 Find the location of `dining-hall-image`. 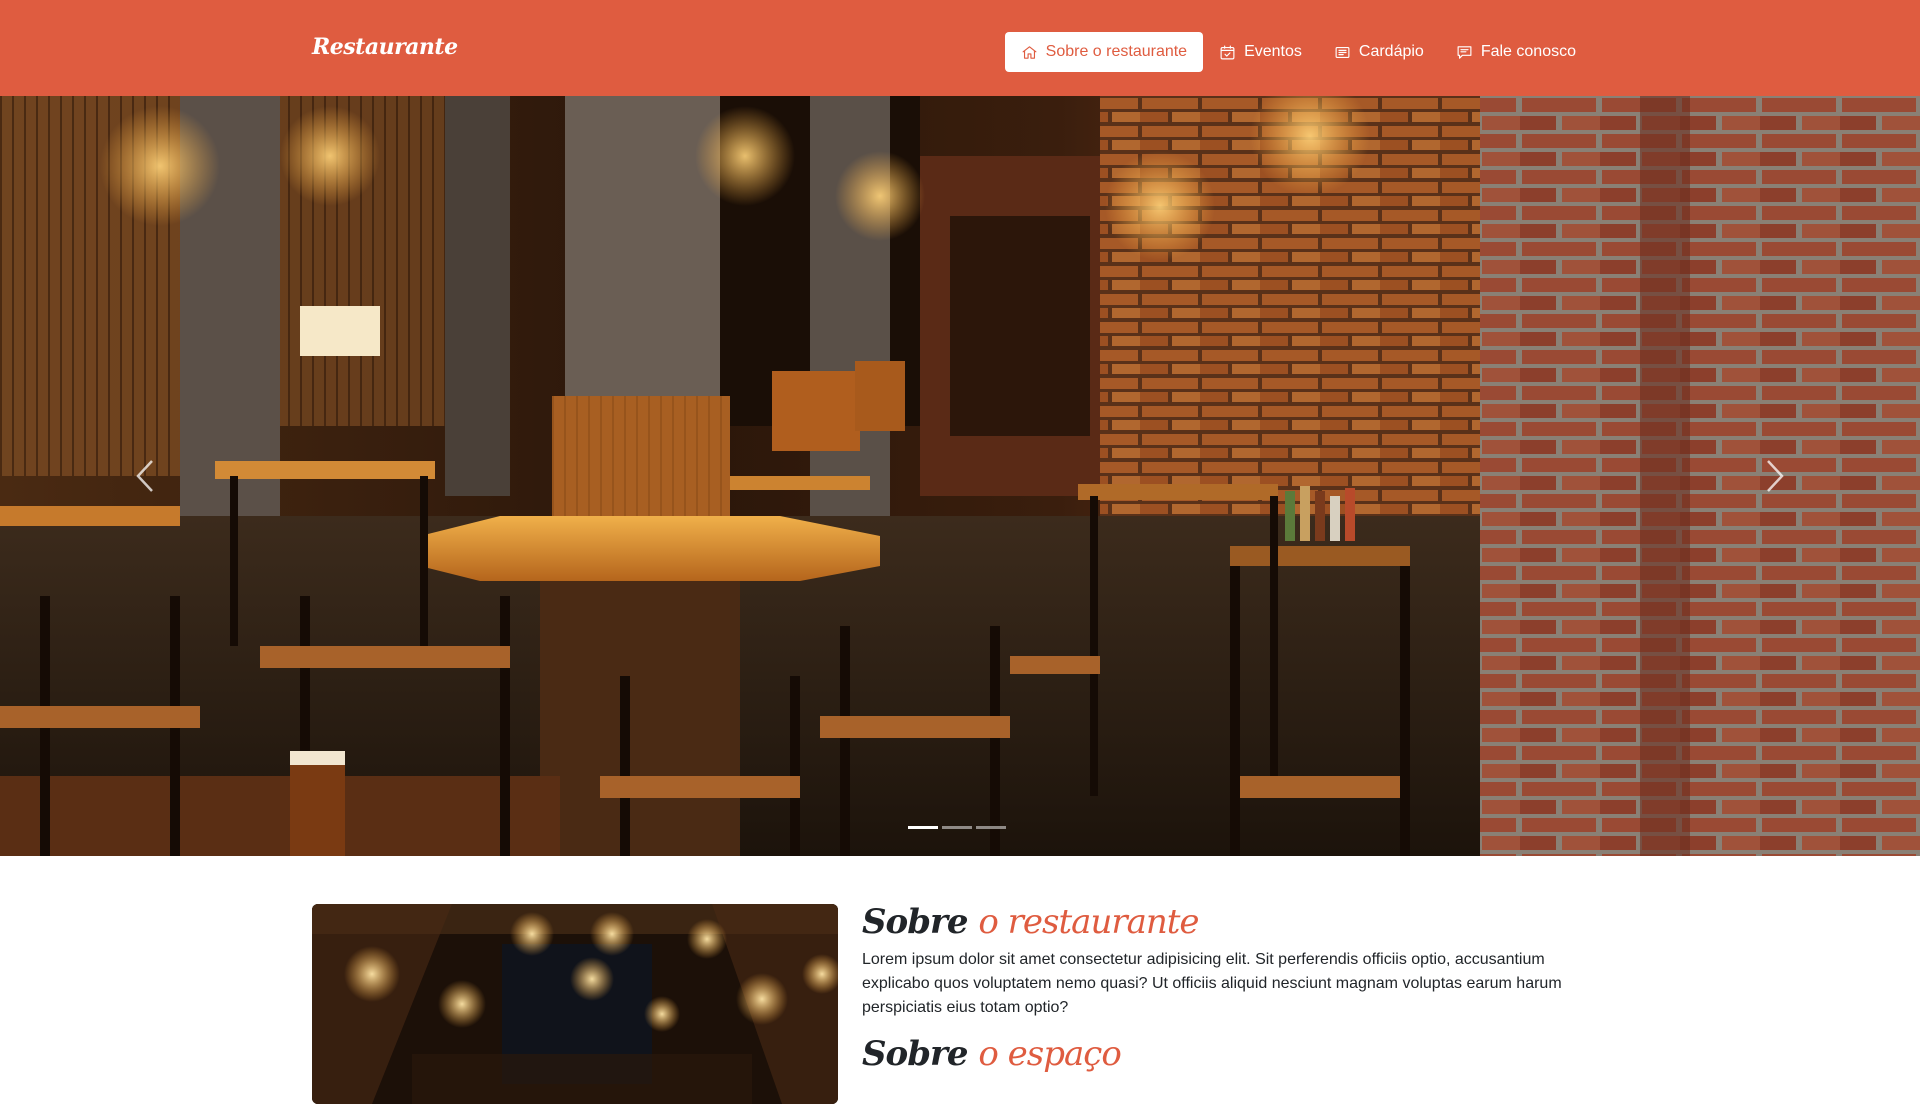

dining-hall-image is located at coordinates (575, 1004).